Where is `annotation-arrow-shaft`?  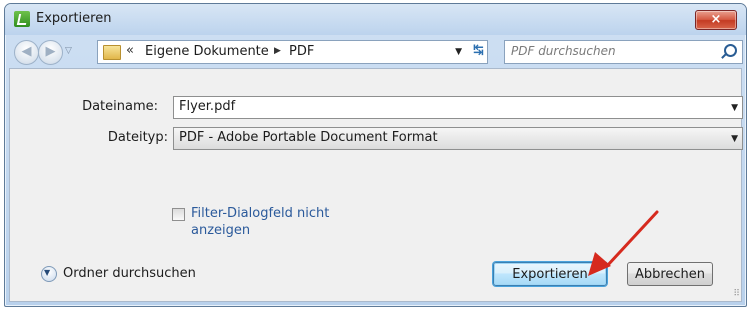
annotation-arrow-shaft is located at coordinates (632, 239).